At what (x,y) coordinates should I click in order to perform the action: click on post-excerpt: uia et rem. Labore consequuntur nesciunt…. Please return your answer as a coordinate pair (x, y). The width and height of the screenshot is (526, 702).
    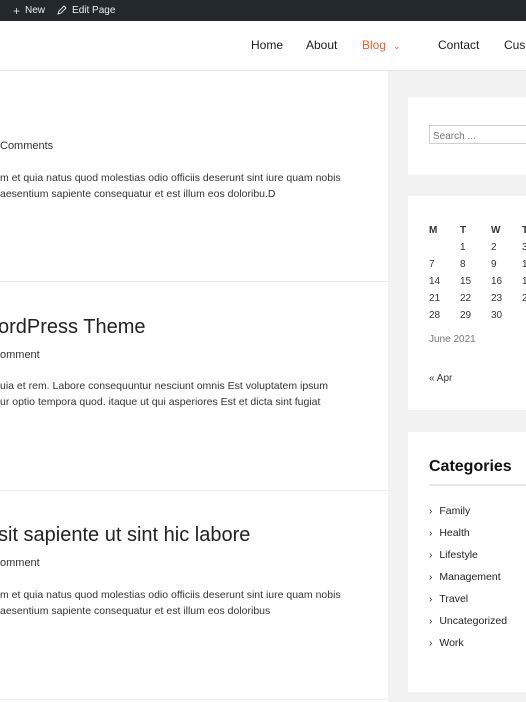
    Looking at the image, I should click on (190, 394).